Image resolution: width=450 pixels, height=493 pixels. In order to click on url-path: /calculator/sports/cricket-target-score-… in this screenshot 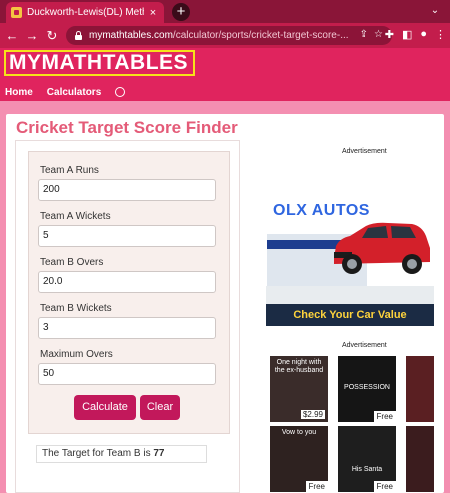, I will do `click(260, 35)`.